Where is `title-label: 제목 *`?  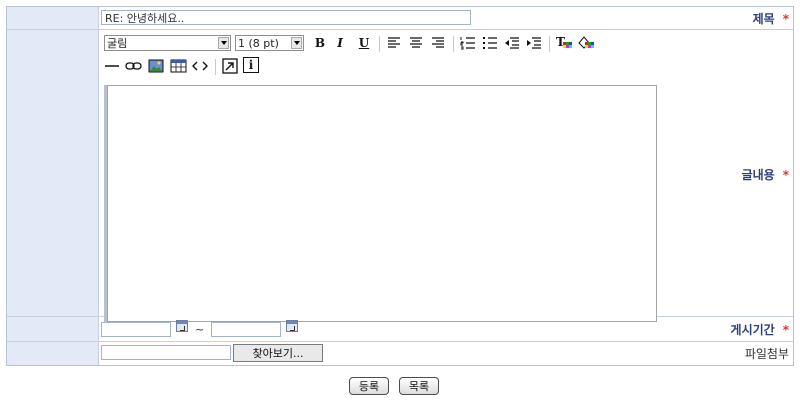 title-label: 제목 * is located at coordinates (770, 19).